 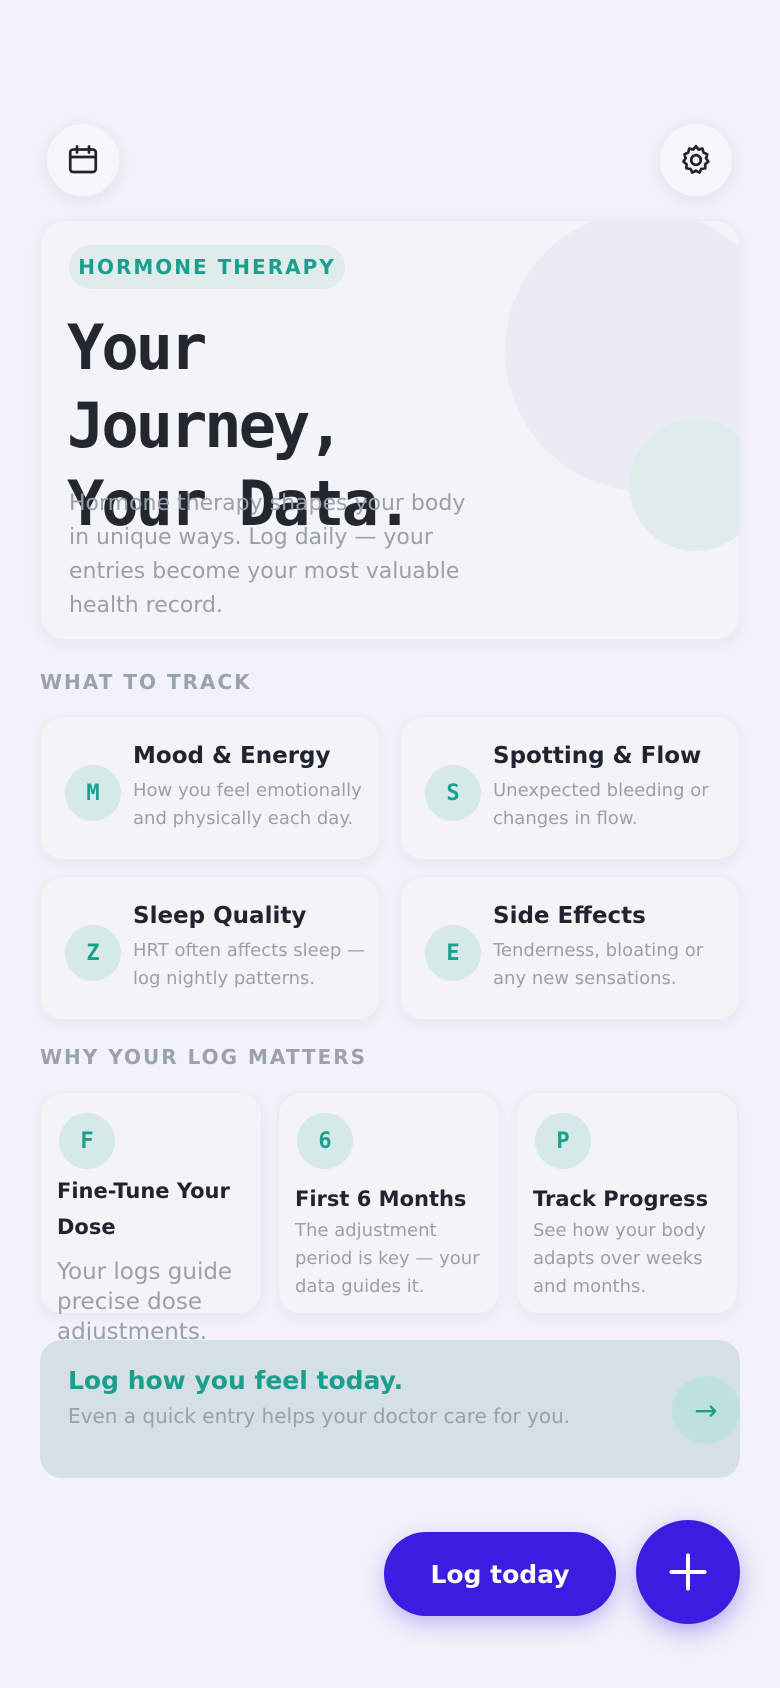 I want to click on gear-icon, so click(x=696, y=159).